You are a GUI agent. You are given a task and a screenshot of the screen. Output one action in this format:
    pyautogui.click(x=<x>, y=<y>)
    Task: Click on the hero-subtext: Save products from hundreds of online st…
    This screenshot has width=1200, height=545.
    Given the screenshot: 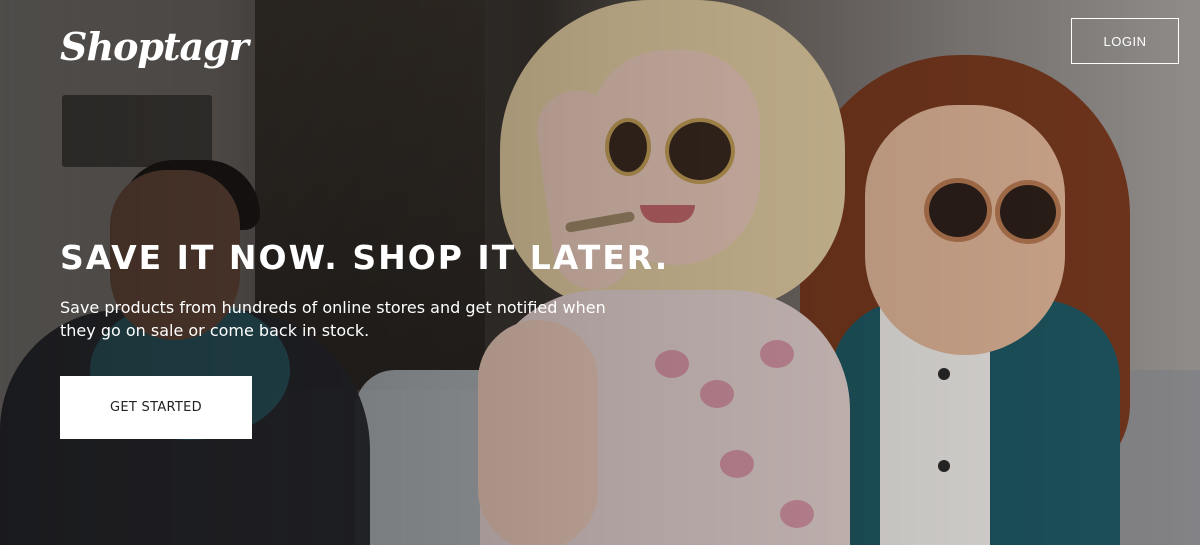 What is the action you would take?
    pyautogui.click(x=333, y=319)
    